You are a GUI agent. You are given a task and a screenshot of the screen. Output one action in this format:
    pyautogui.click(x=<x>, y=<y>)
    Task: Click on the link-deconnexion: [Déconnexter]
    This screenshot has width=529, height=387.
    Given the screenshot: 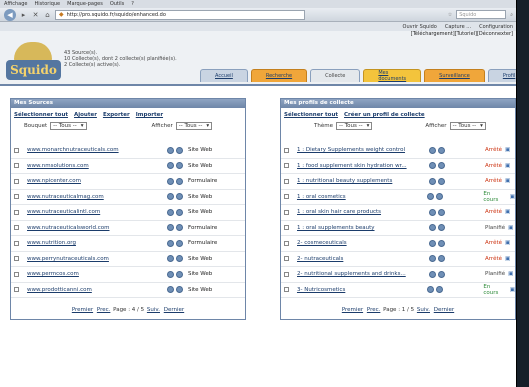 What is the action you would take?
    pyautogui.click(x=495, y=34)
    